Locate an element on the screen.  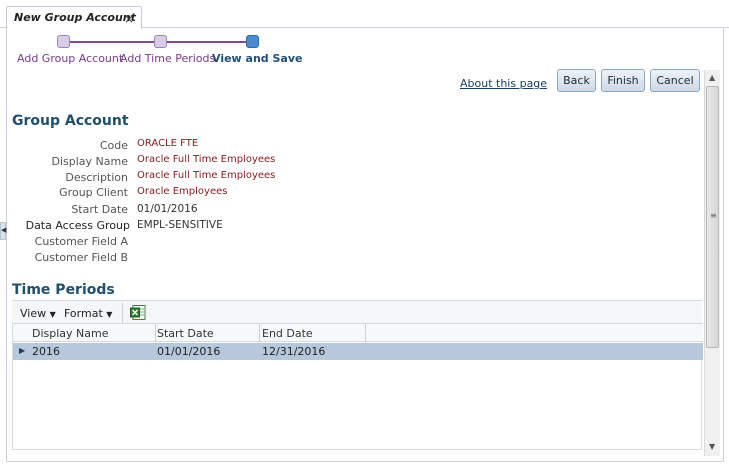
train-label-add-time-periods: Add Time Periods is located at coordinates (167, 58).